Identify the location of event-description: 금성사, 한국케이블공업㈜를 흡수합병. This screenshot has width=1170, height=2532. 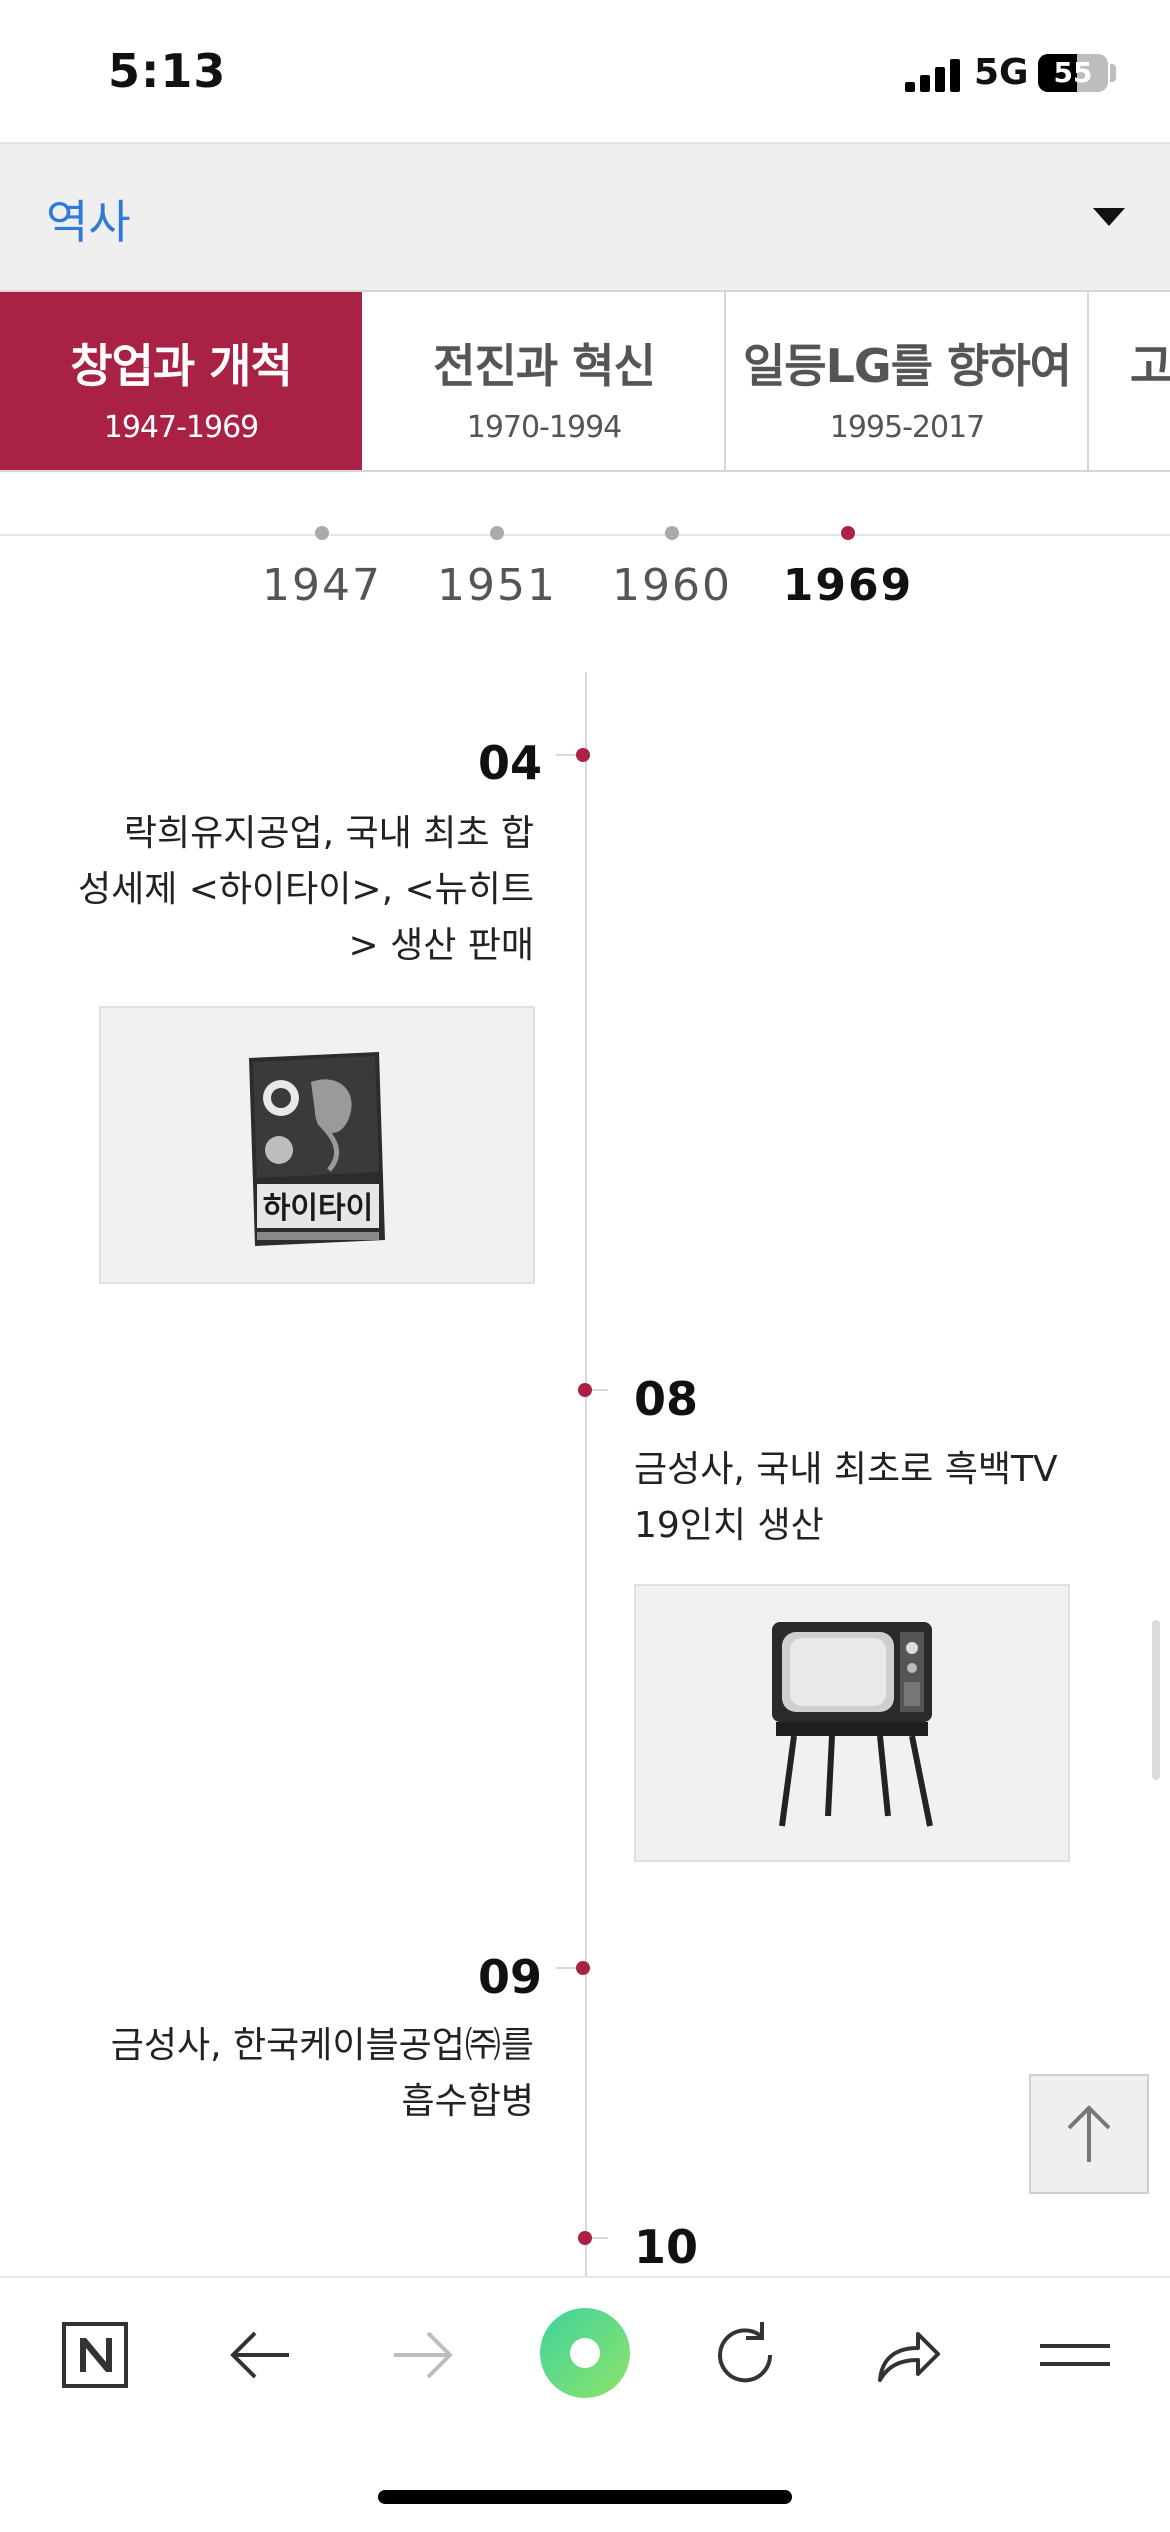
(304, 2074).